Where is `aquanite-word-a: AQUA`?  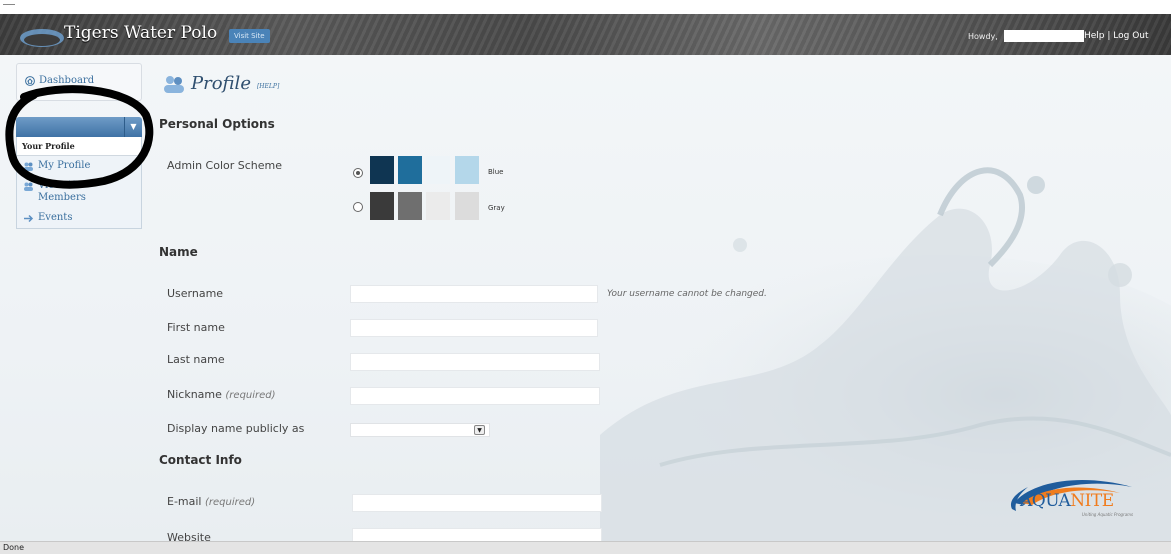 aquanite-word-a: AQUA is located at coordinates (1045, 501).